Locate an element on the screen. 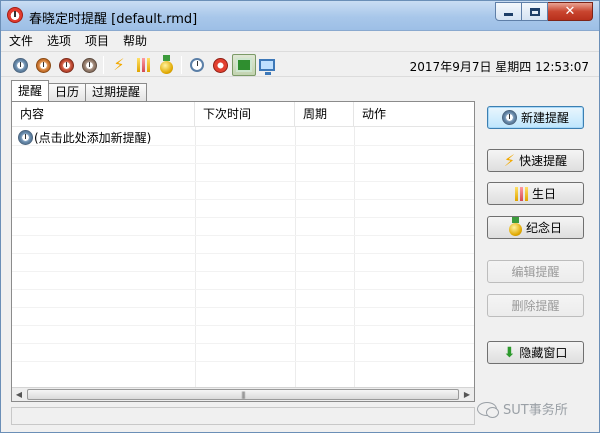  list-header: 内容 下次时间 周期 动作 is located at coordinates (243, 114).